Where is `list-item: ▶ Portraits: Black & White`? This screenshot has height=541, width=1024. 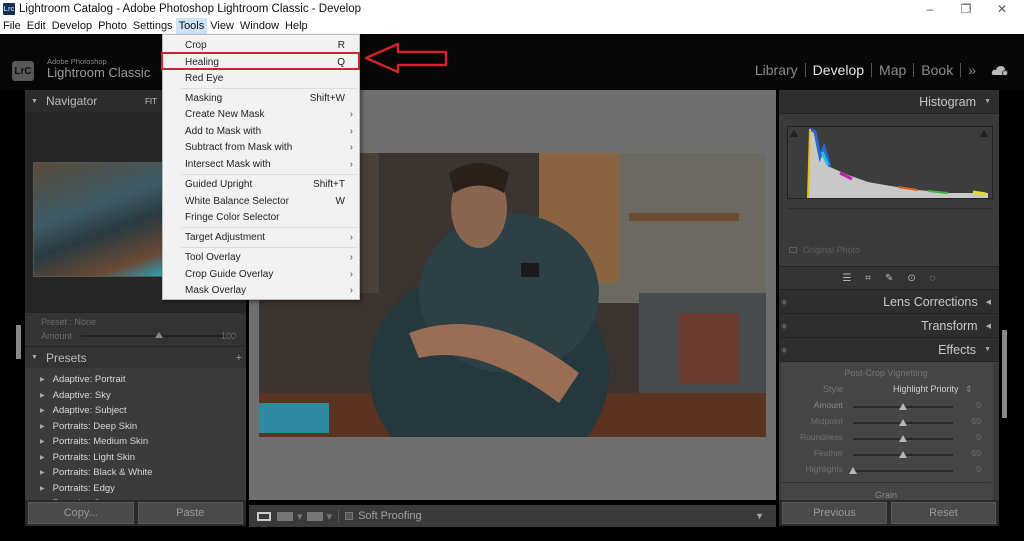 list-item: ▶ Portraits: Black & White is located at coordinates (135, 473).